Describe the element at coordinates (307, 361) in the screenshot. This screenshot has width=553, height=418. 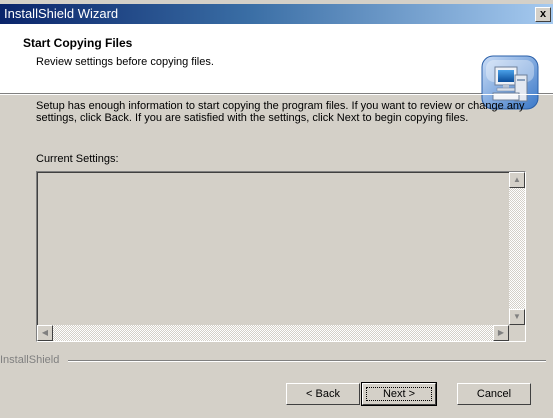
I see `footer-divider` at that location.